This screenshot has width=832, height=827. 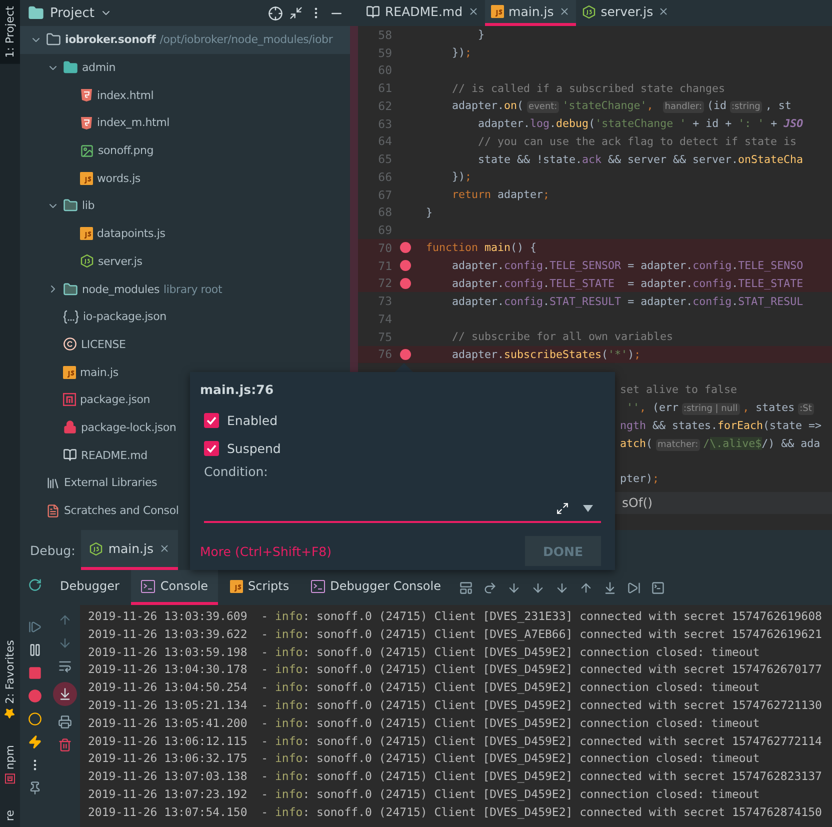 I want to click on rerun-icon, so click(x=35, y=585).